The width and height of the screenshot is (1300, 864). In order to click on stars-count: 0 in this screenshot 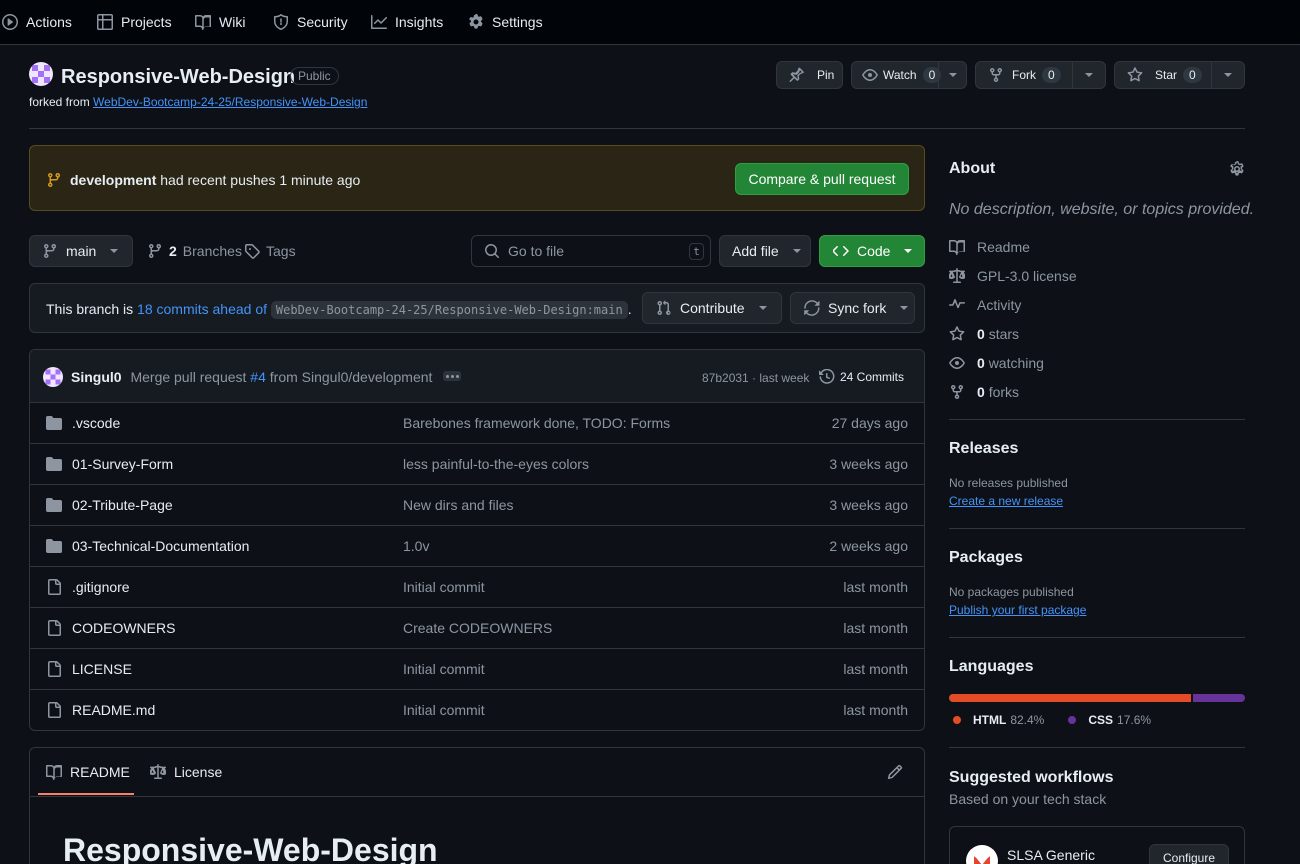, I will do `click(981, 334)`.